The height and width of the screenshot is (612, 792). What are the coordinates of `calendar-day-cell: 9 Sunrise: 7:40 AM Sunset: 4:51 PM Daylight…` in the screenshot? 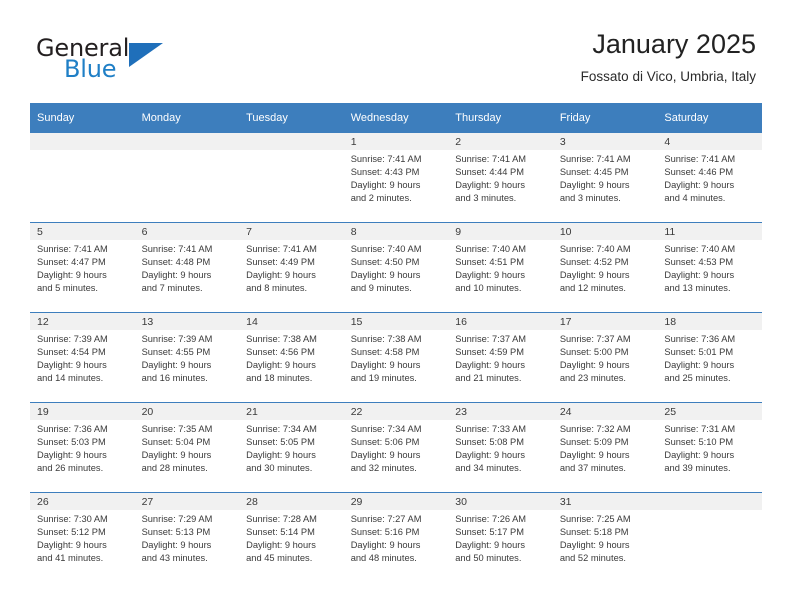 It's located at (500, 267).